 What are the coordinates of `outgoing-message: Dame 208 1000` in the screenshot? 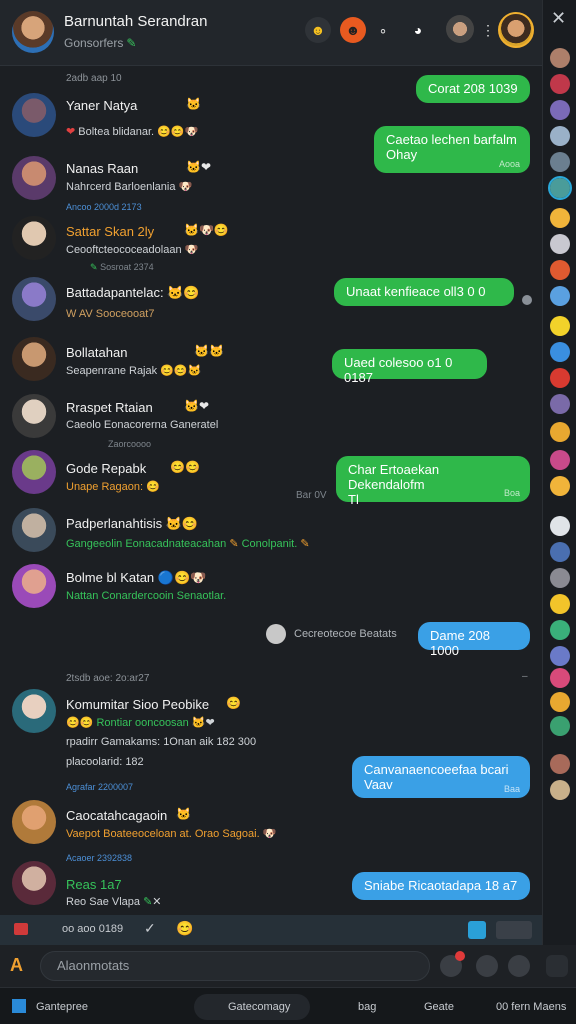 It's located at (474, 640).